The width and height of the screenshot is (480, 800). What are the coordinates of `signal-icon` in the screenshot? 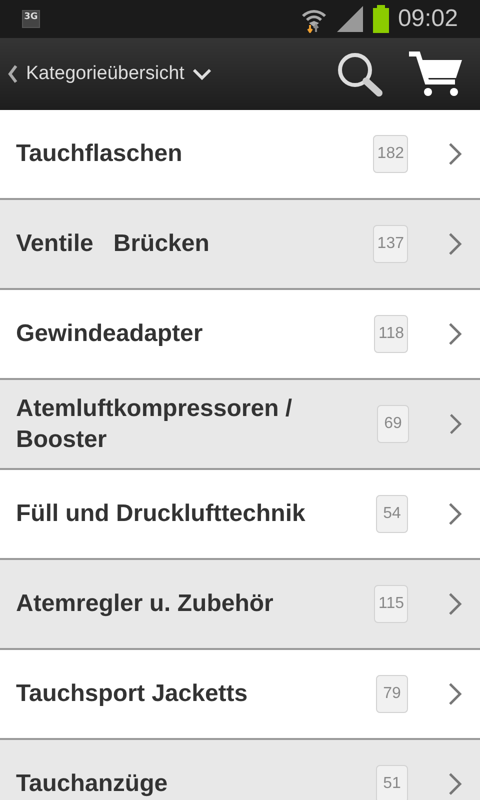 It's located at (350, 19).